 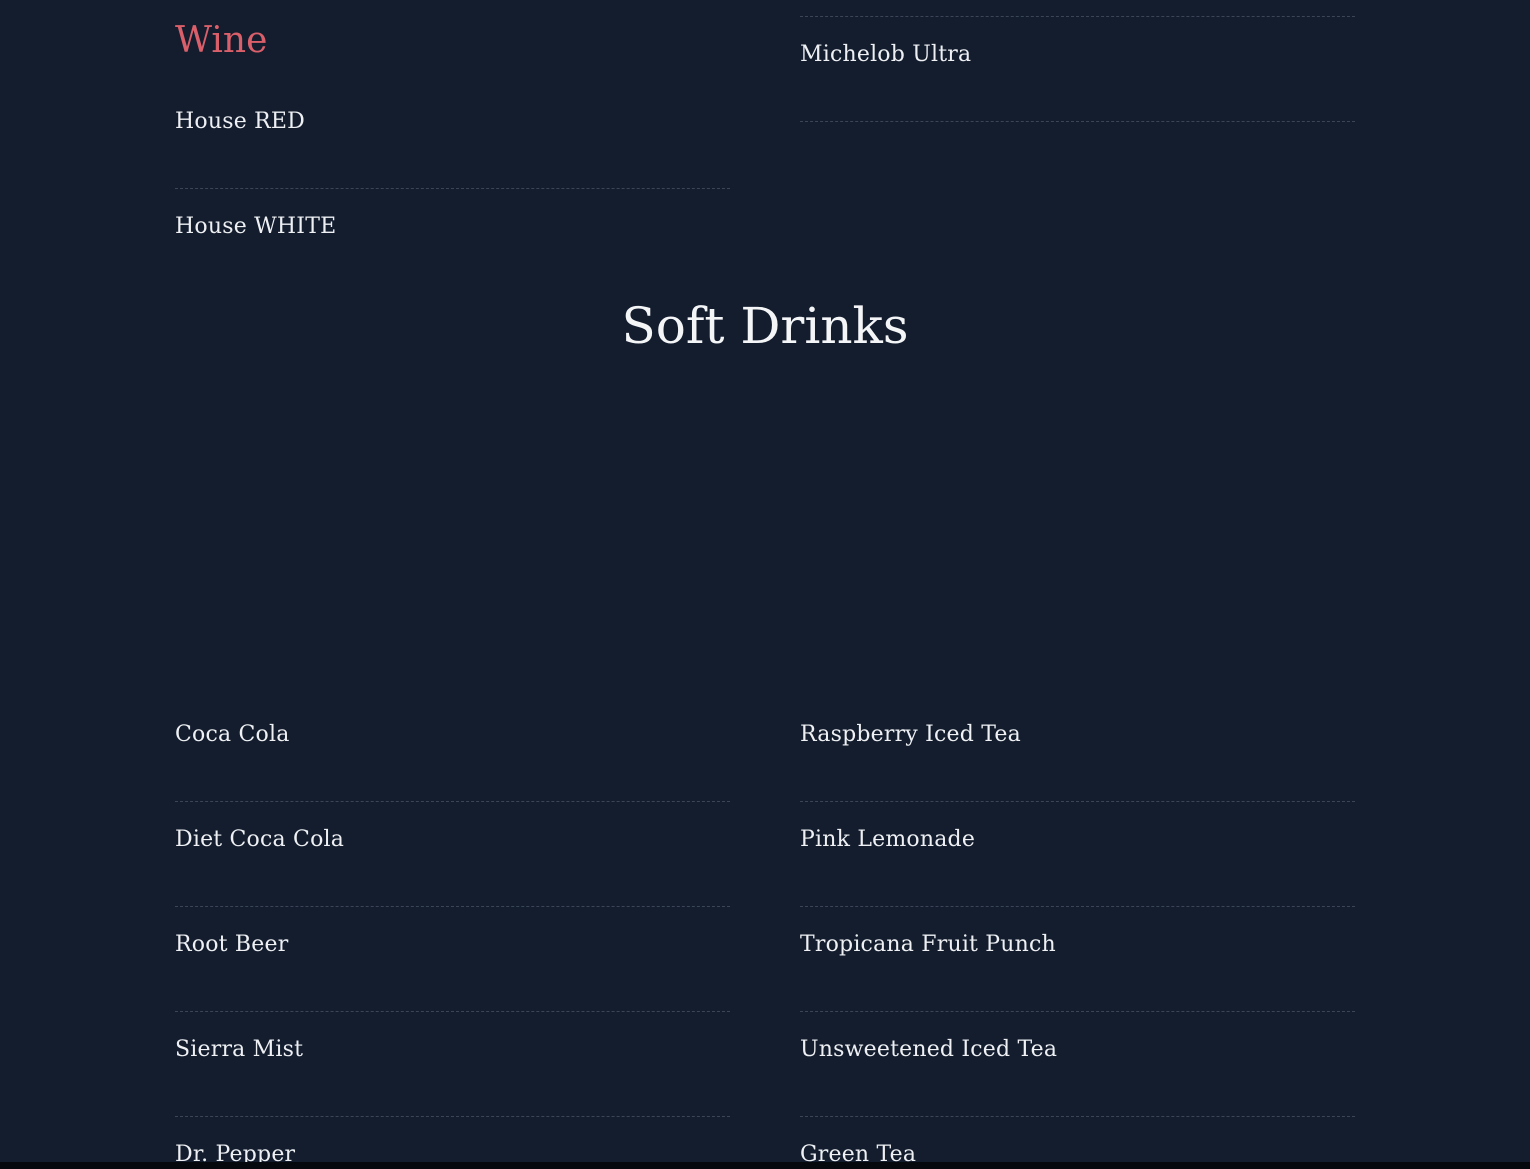 I want to click on menu-item: Tropicana Fruit Punch, so click(x=928, y=944).